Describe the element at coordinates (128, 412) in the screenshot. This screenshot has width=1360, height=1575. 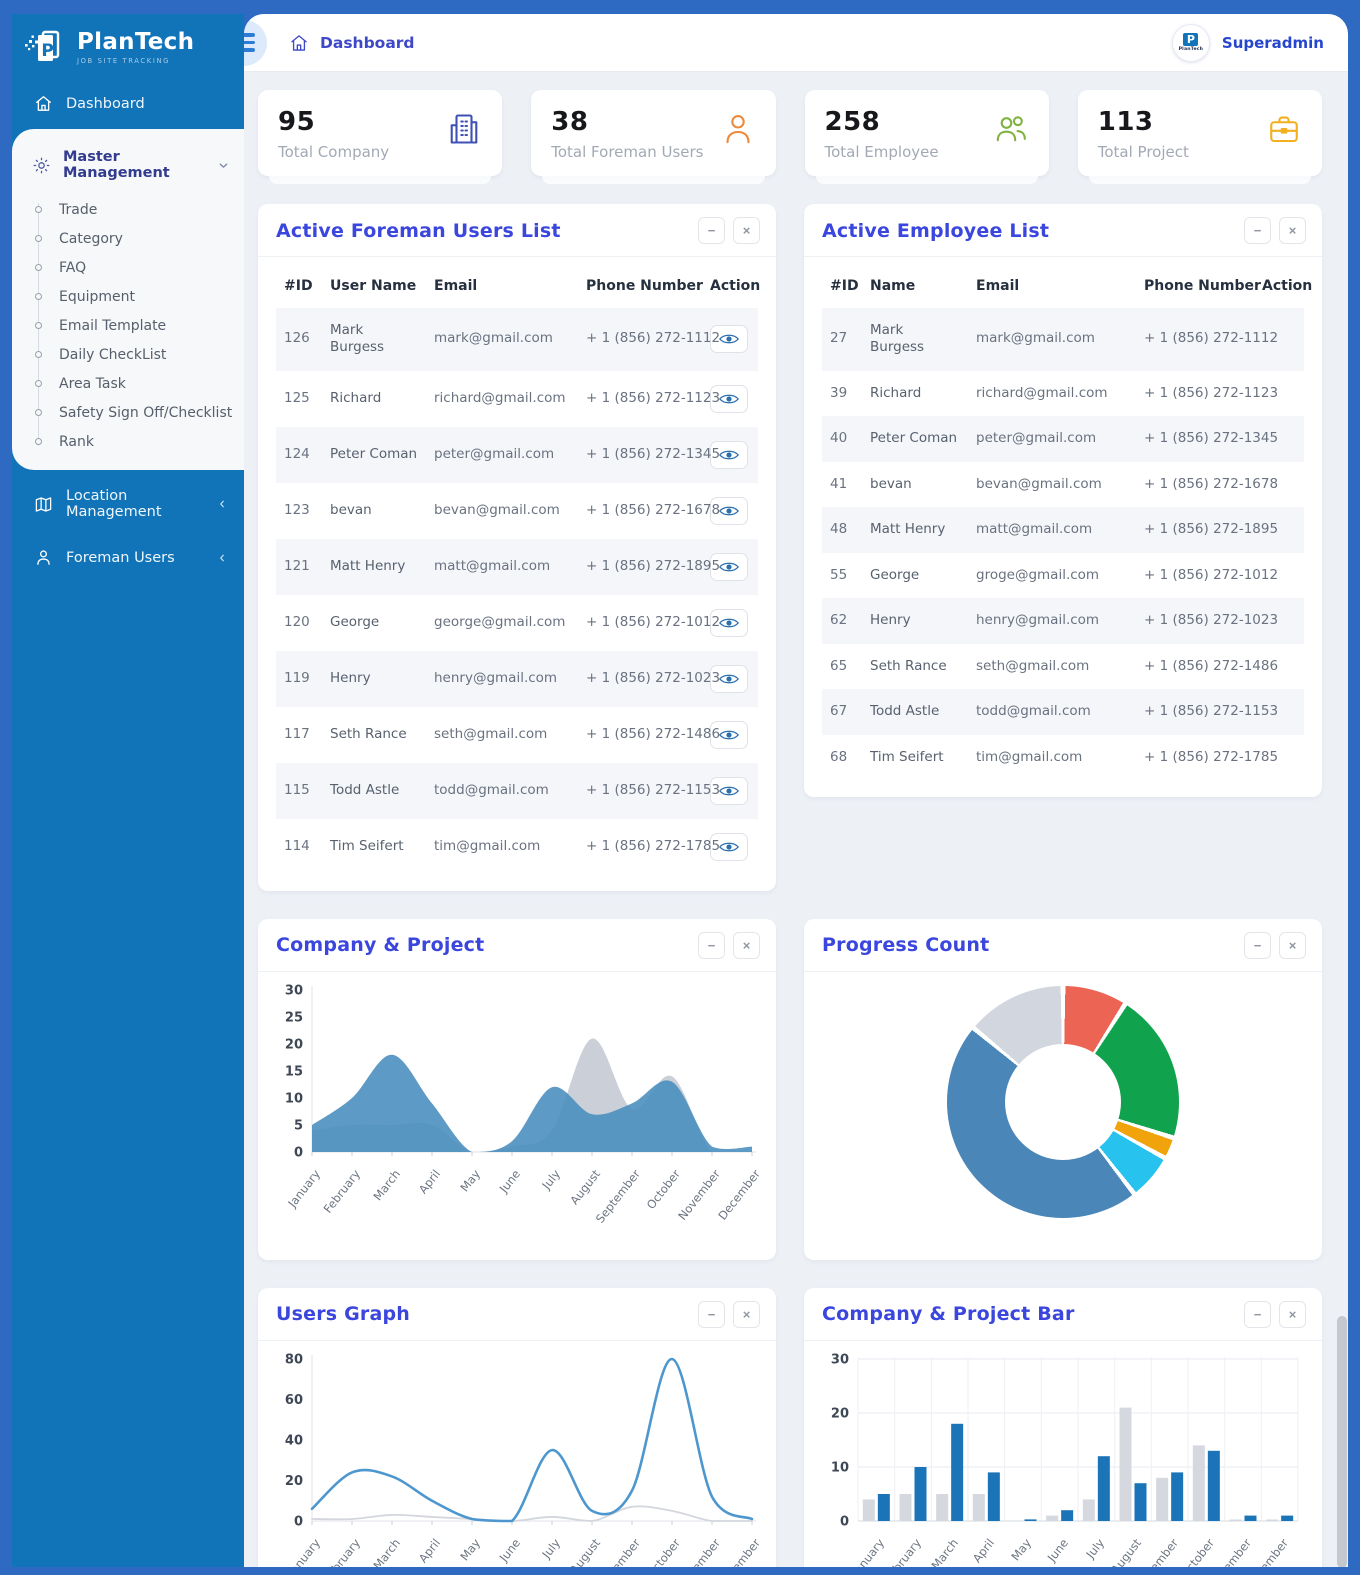
I see `sidebar-subitem-safety-sign-off-checklist: Safety Sign Off/Checklist` at that location.